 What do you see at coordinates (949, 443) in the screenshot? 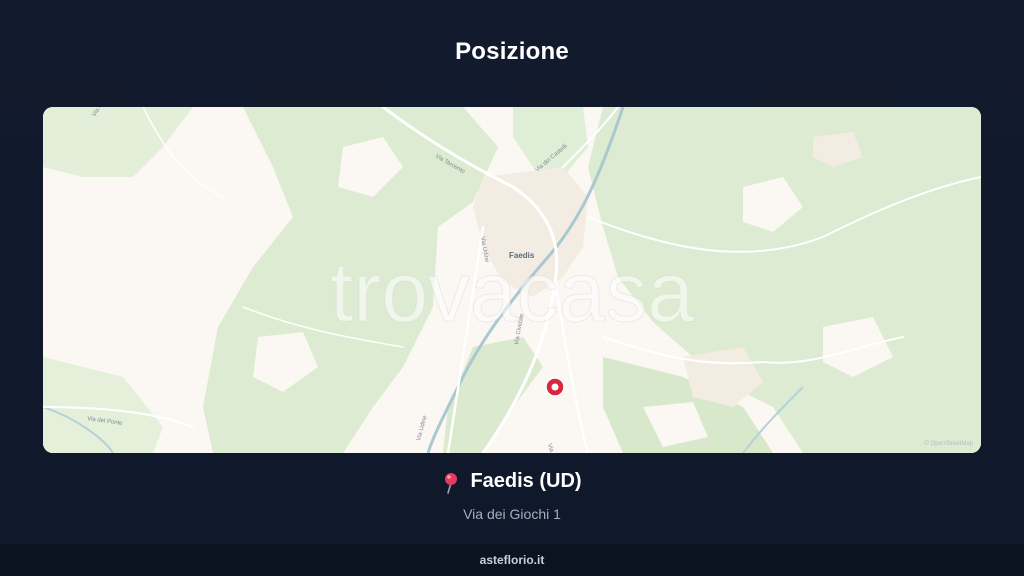
I see `map-attribution: © OpenStreetMap` at bounding box center [949, 443].